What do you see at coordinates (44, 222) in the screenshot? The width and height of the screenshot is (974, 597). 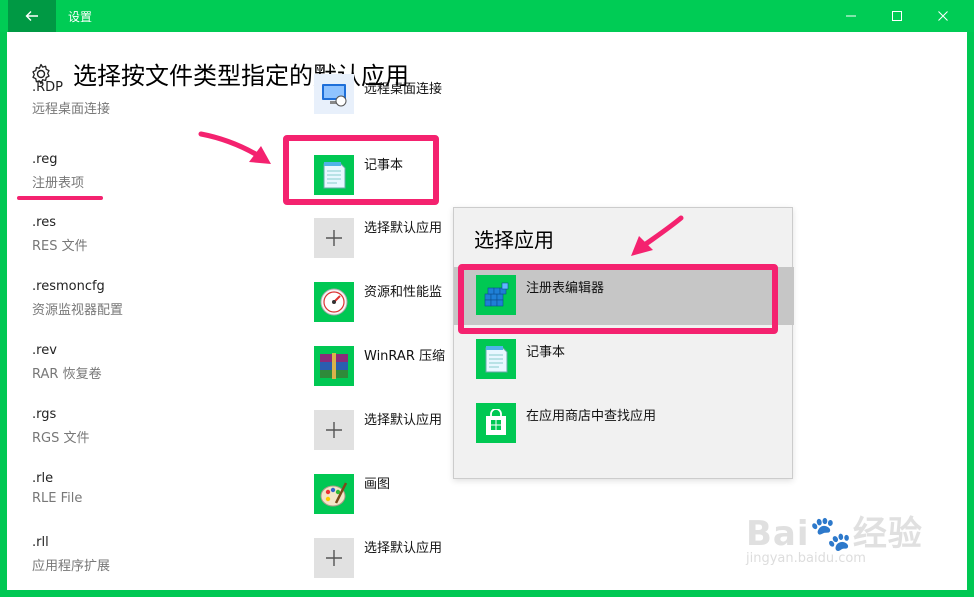 I see `file-extension: .res` at bounding box center [44, 222].